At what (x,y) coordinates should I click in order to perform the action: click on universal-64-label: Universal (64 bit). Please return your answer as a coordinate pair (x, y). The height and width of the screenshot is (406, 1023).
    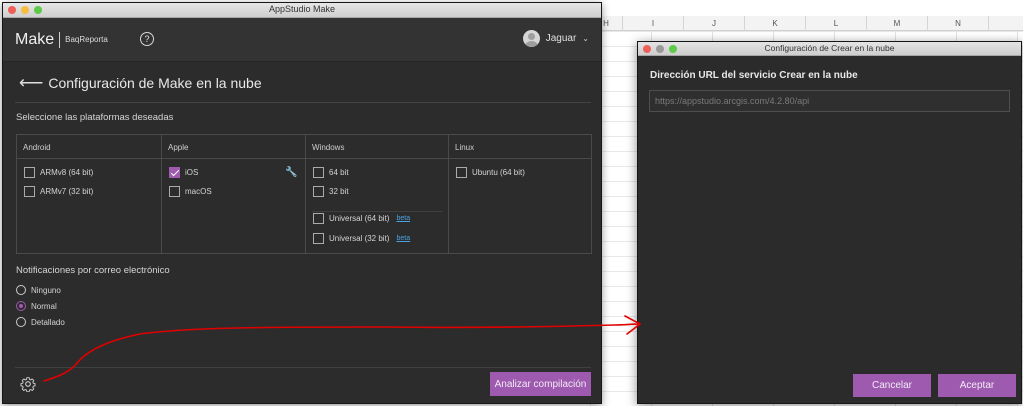
    Looking at the image, I should click on (359, 218).